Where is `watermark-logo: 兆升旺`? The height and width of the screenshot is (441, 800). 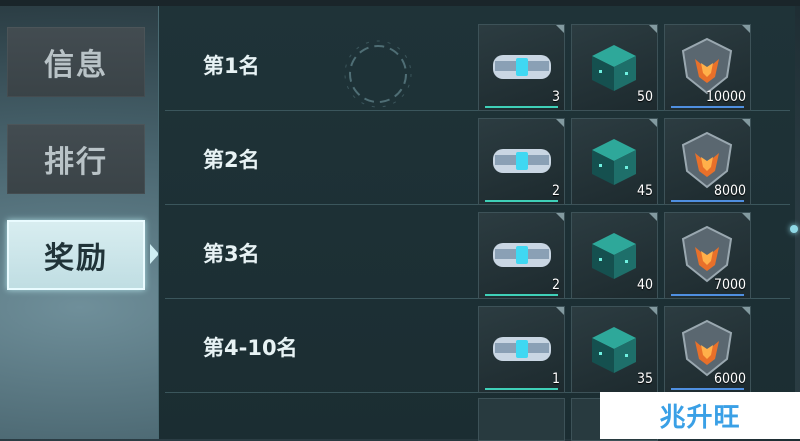
watermark-logo: 兆升旺 is located at coordinates (700, 415).